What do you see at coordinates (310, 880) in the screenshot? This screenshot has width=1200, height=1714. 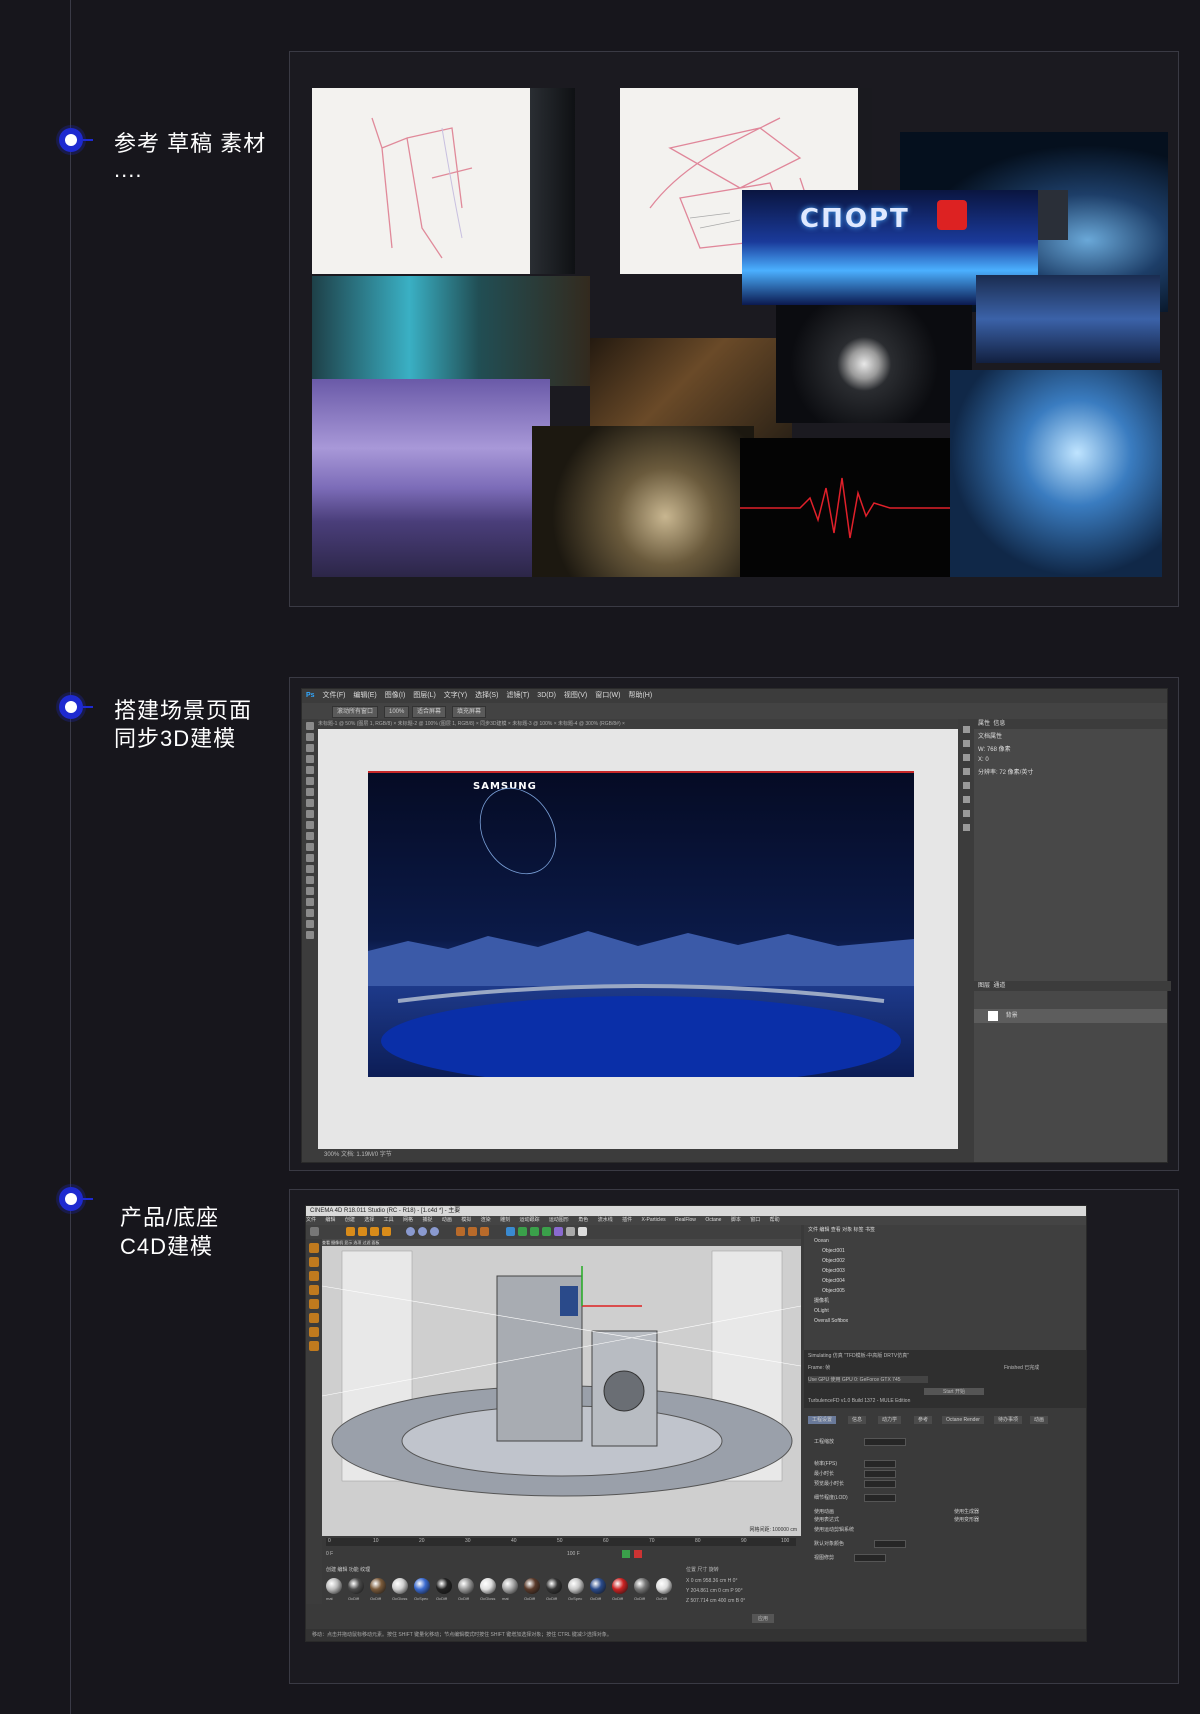 I see `pen-tool-icon` at bounding box center [310, 880].